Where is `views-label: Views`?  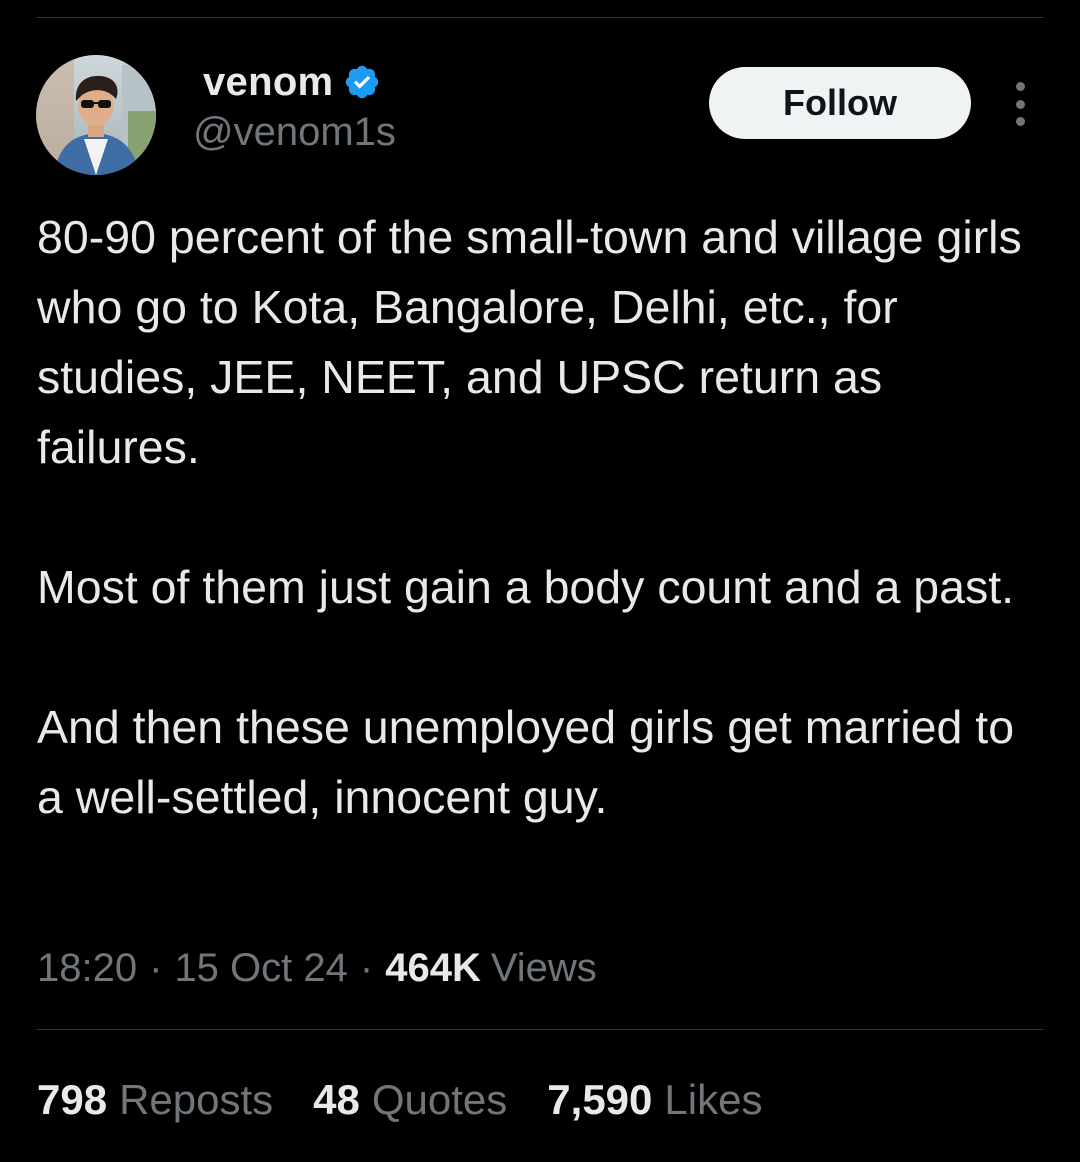
views-label: Views is located at coordinates (543, 967).